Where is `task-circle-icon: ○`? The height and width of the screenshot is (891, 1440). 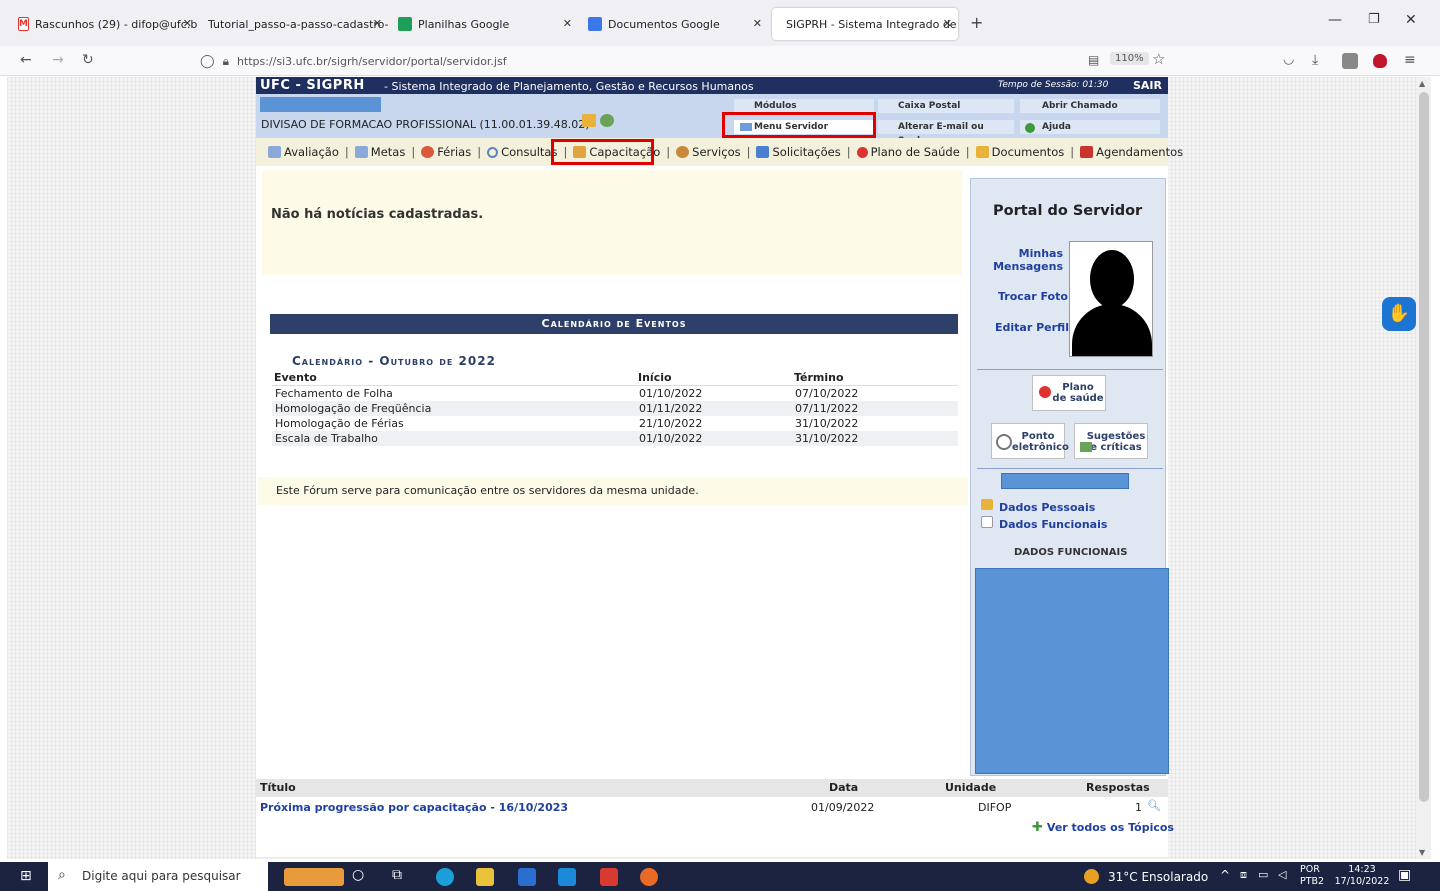
task-circle-icon: ○ is located at coordinates (358, 875).